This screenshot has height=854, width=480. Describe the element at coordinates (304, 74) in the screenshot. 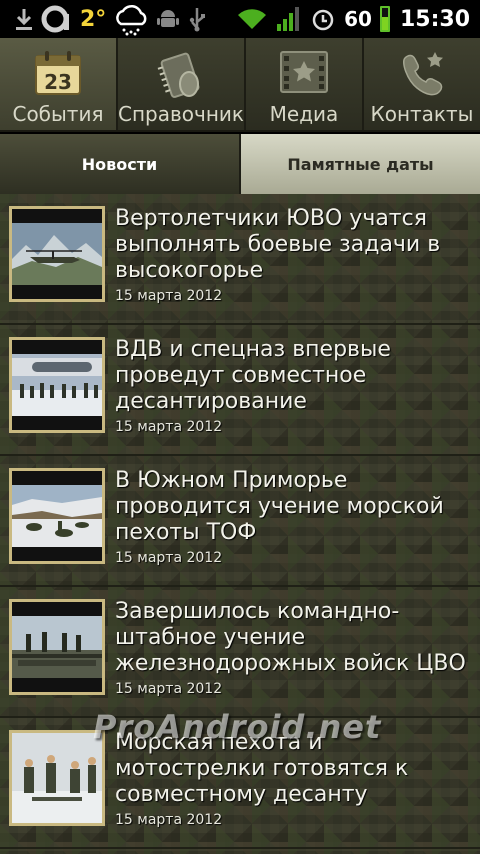

I see `film-star-icon` at that location.